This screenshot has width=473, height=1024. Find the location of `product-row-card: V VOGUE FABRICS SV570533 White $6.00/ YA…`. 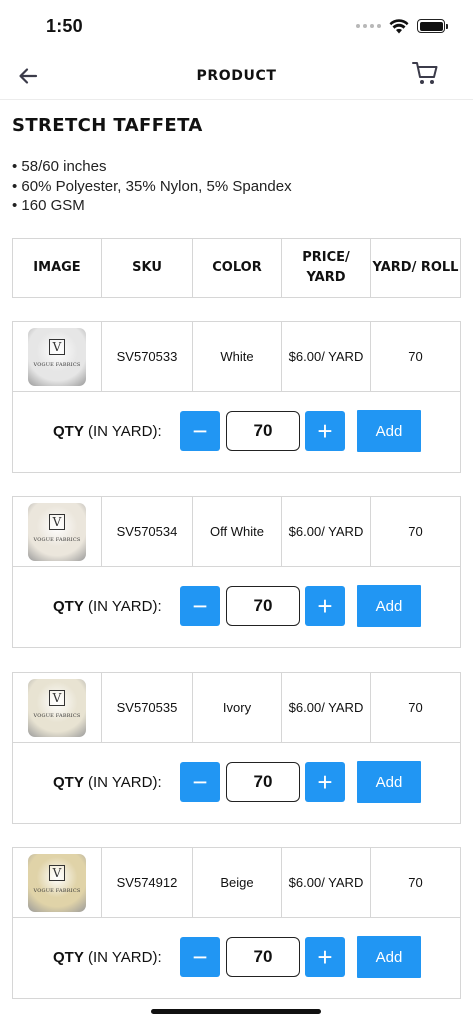

product-row-card: V VOGUE FABRICS SV570533 White $6.00/ YA… is located at coordinates (236, 397).